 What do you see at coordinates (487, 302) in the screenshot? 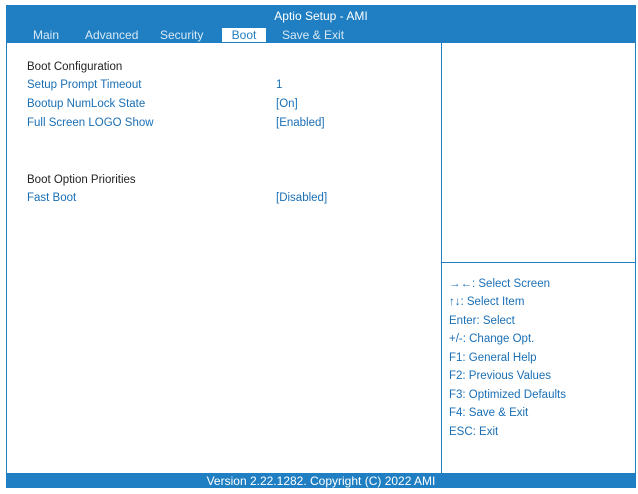
I see `help-select-item: ↑↓: Select Item` at bounding box center [487, 302].